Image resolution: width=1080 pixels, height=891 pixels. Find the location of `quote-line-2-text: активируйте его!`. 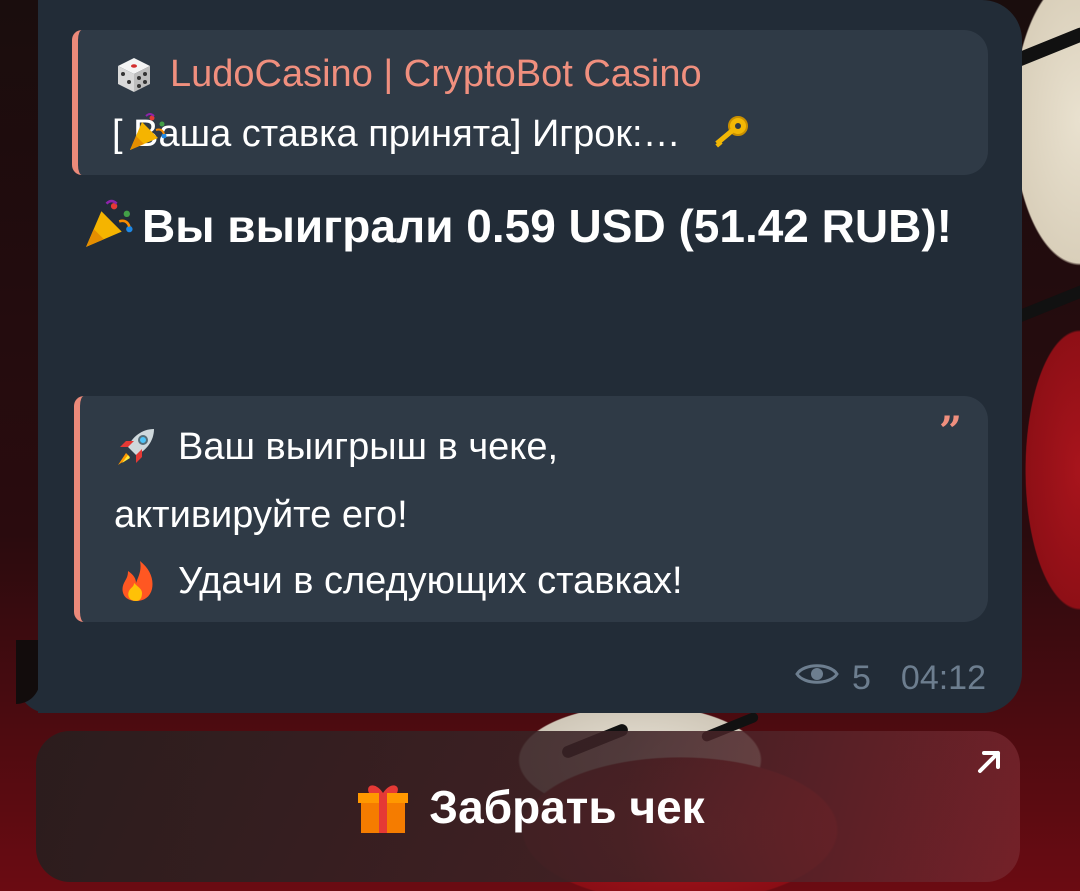

quote-line-2-text: активируйте его! is located at coordinates (261, 515).